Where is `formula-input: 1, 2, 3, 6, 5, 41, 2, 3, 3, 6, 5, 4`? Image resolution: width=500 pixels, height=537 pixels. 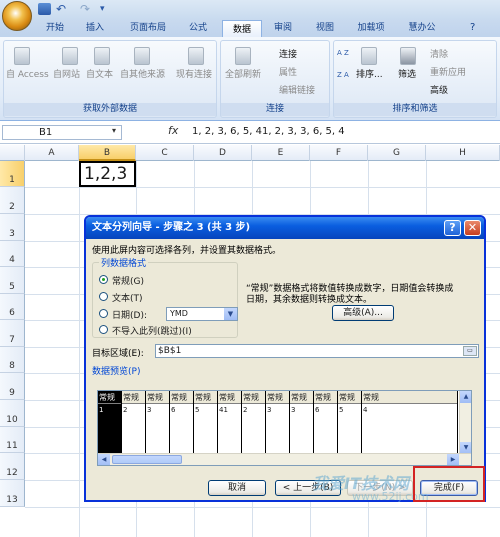
formula-input: 1, 2, 3, 6, 5, 41, 2, 3, 3, 6, 5, 4 is located at coordinates (268, 131).